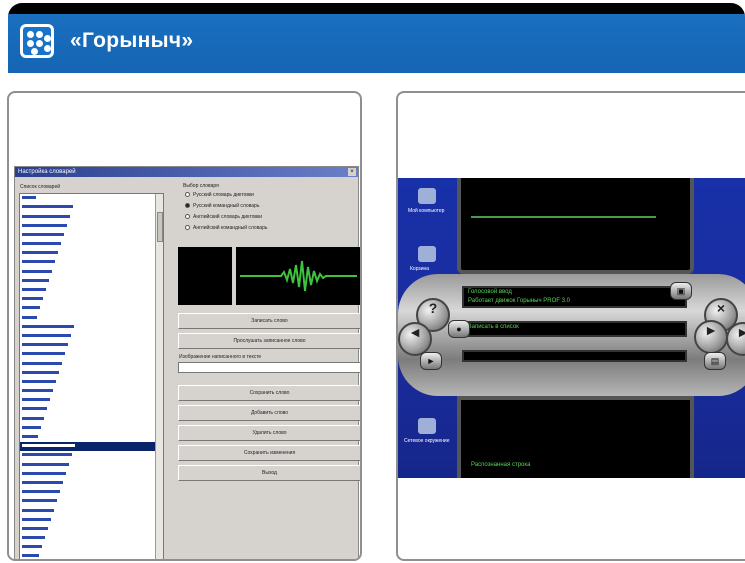  Describe the element at coordinates (269, 473) in the screenshot. I see `exit-button: Выход` at that location.